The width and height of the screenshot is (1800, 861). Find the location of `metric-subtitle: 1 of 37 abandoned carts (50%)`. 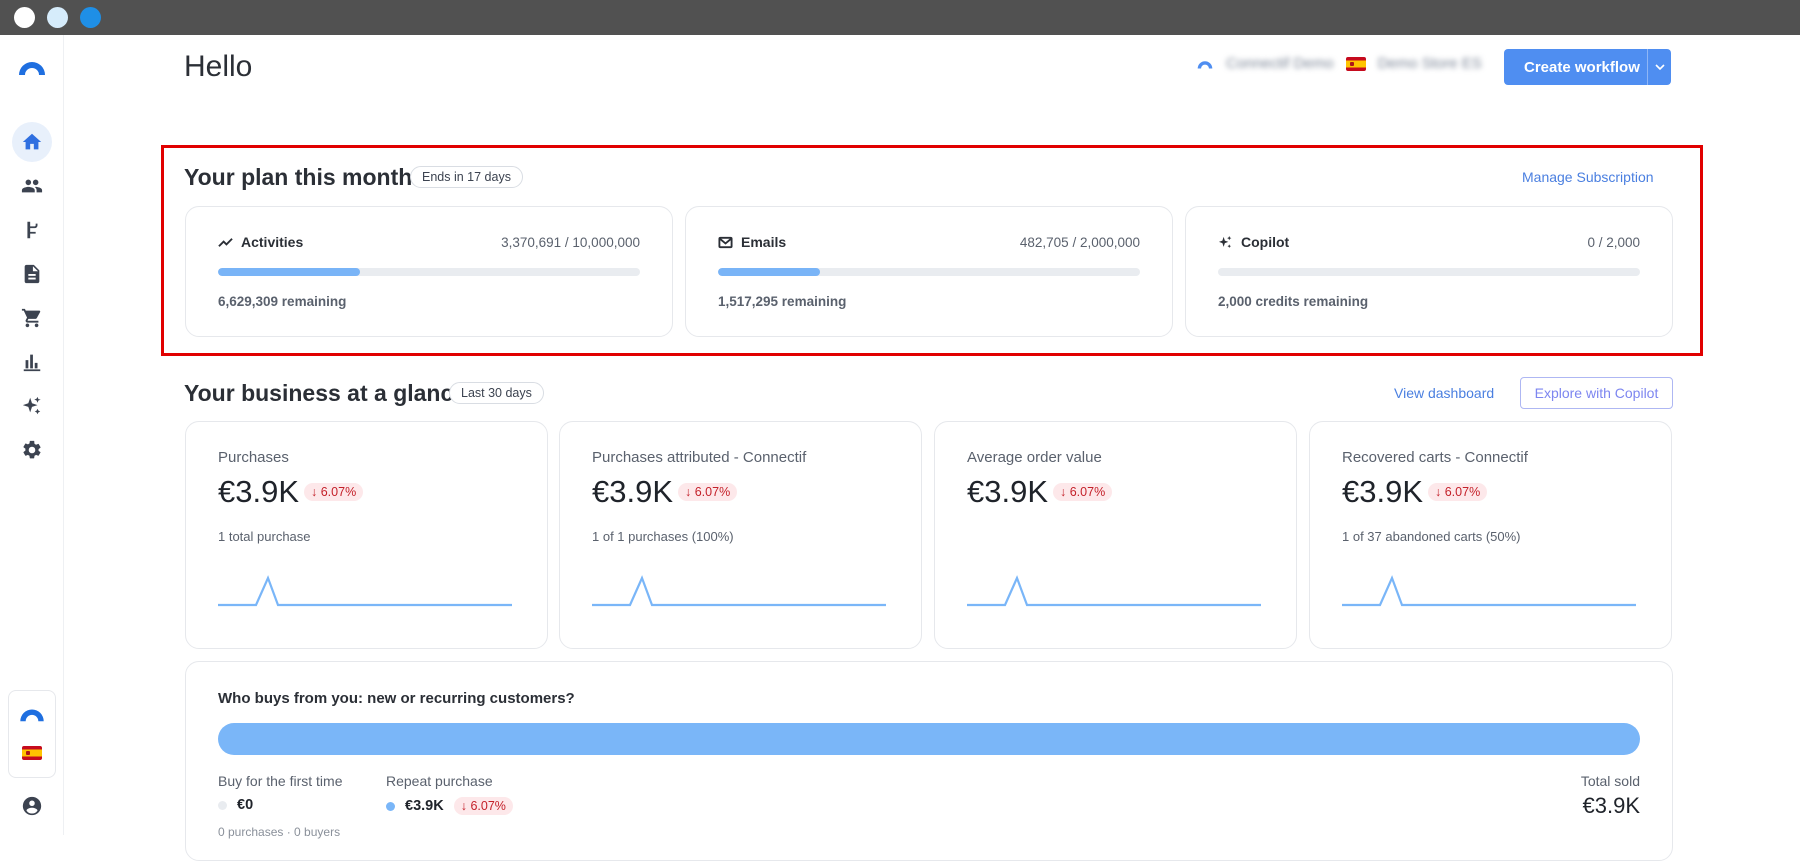

metric-subtitle: 1 of 37 abandoned carts (50%) is located at coordinates (1431, 536).